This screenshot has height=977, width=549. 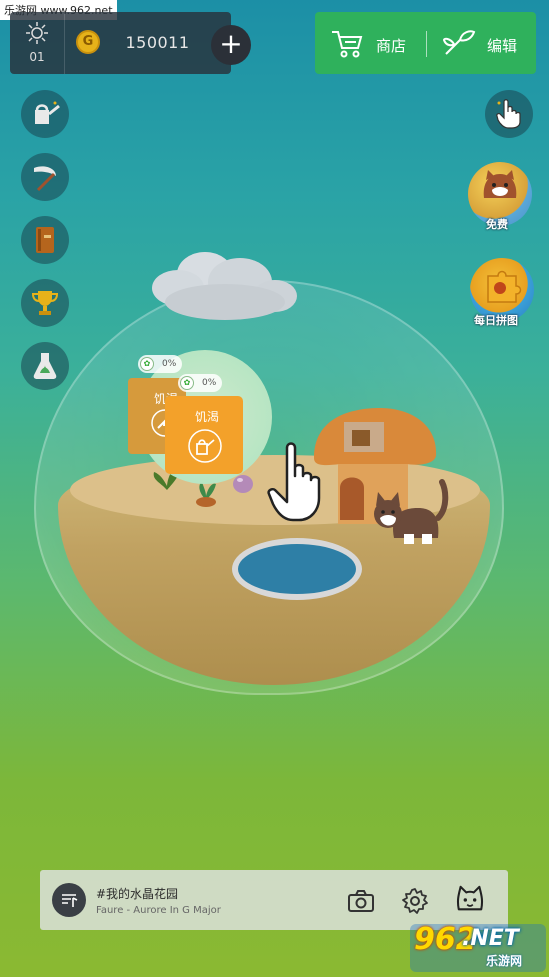 I want to click on camera-icon, so click(x=361, y=901).